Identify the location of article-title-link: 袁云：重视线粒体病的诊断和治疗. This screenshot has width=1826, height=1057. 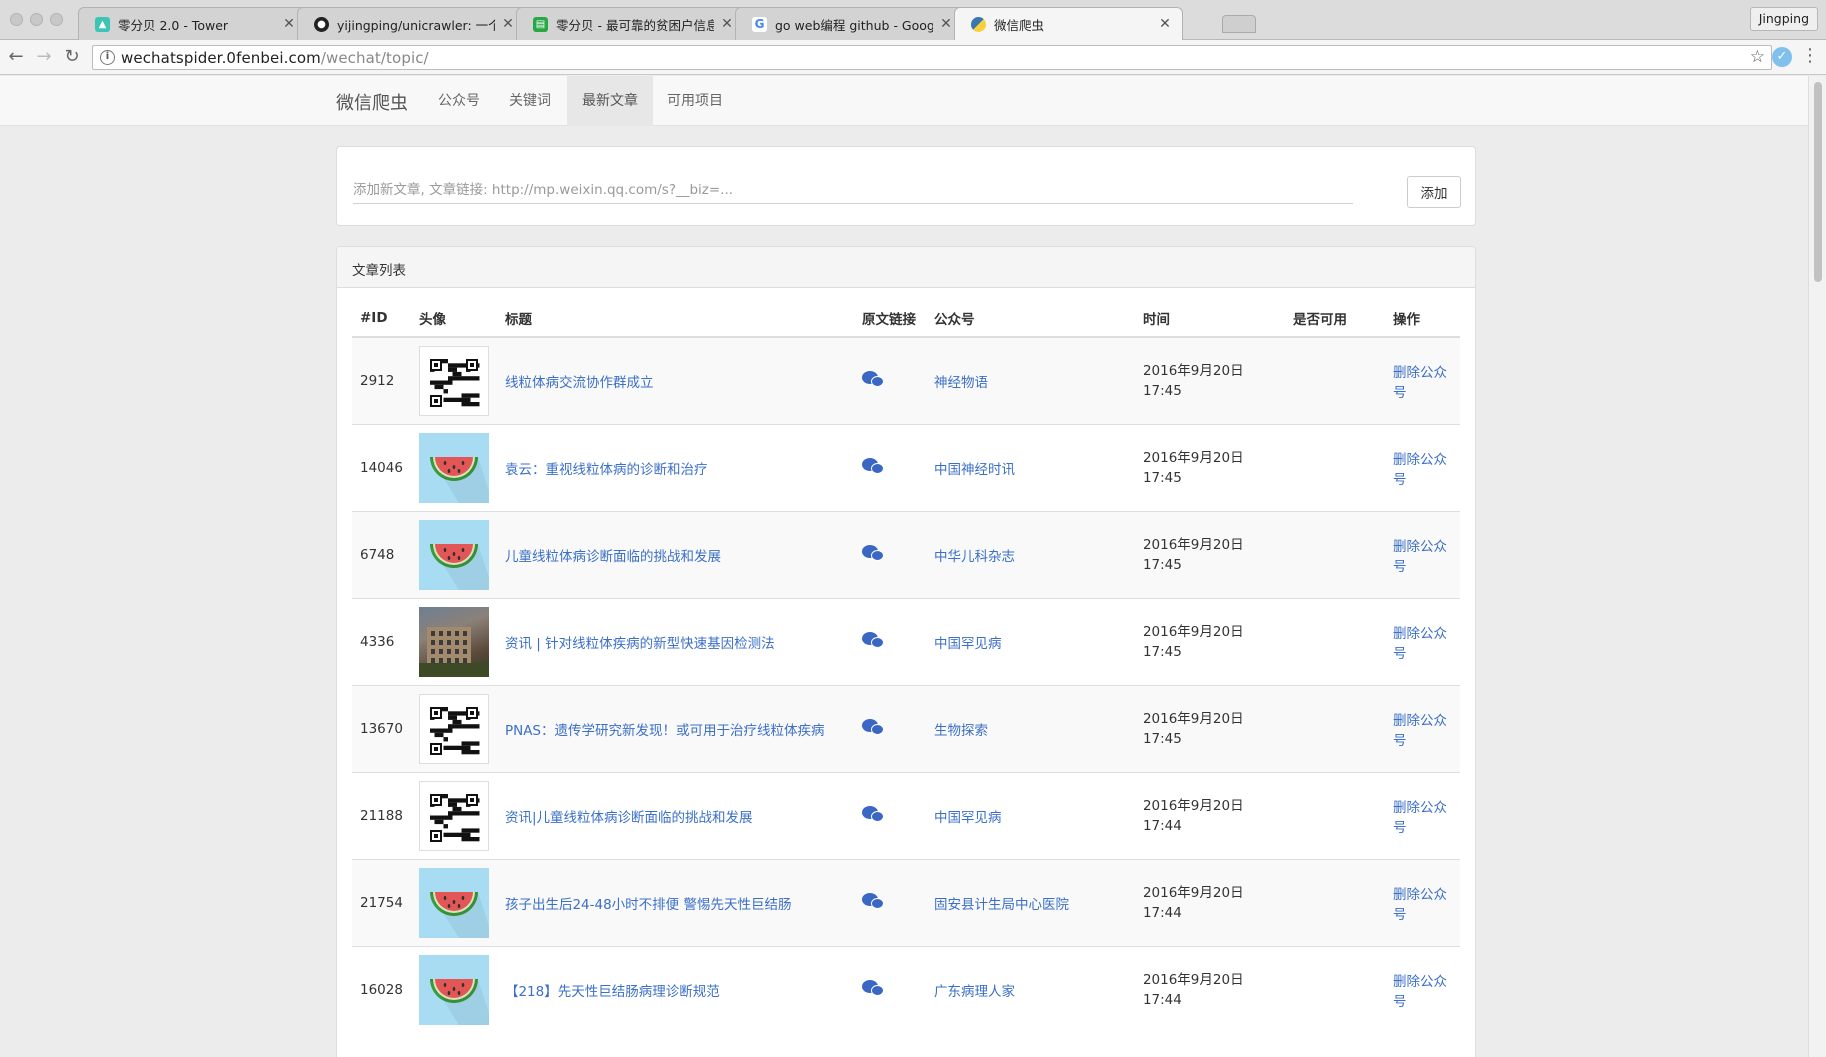
(606, 470).